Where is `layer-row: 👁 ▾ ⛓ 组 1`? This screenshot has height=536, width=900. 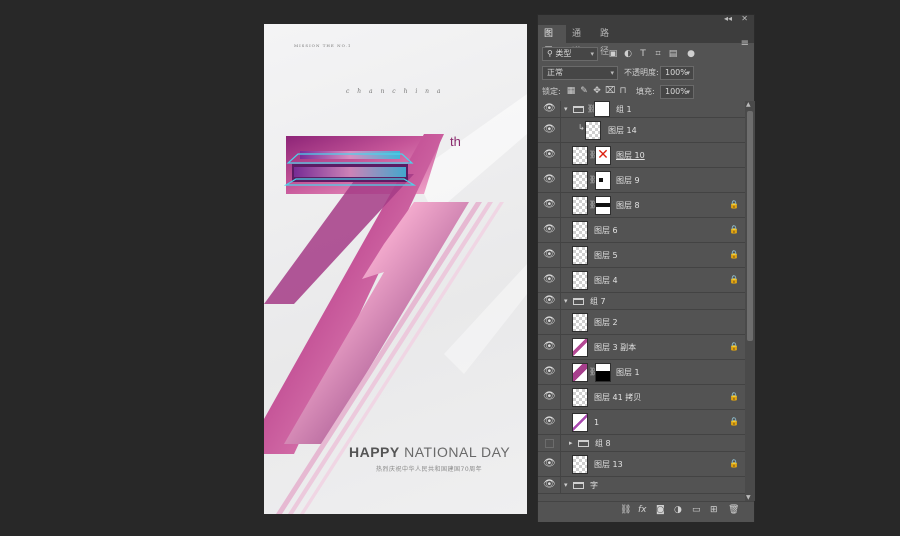 layer-row: 👁 ▾ ⛓ 组 1 is located at coordinates (641, 109).